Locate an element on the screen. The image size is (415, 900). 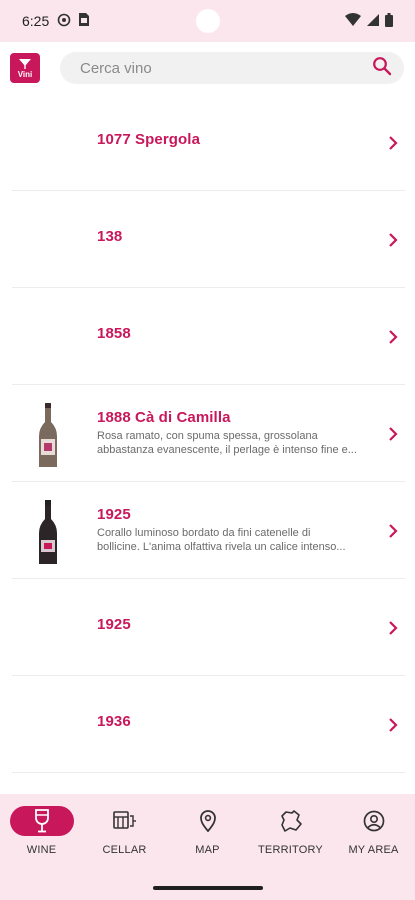
app-logo: Vini is located at coordinates (25, 68).